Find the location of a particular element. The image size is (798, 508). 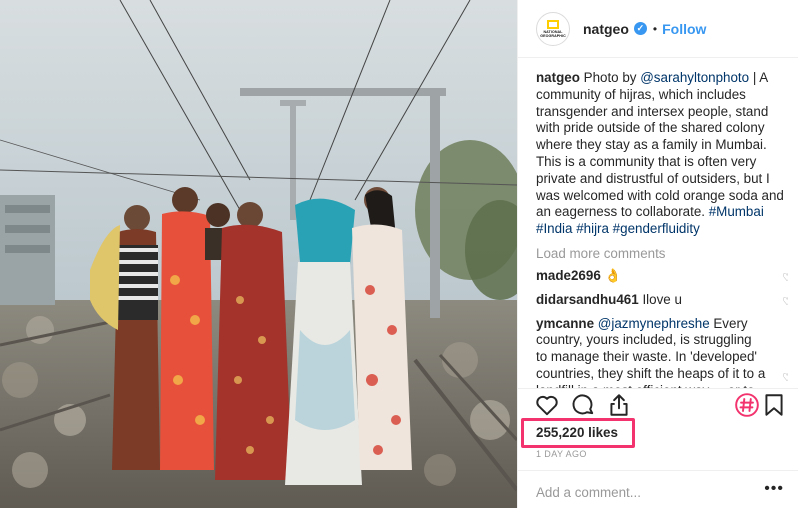

hashtag-icon is located at coordinates (748, 406).